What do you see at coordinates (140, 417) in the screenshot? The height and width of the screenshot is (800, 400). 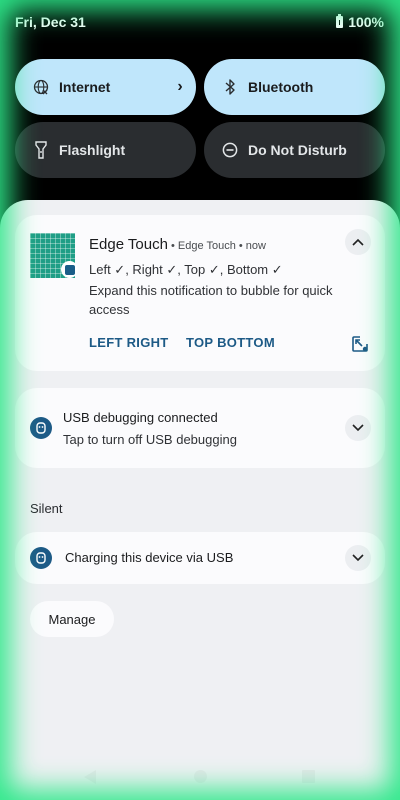 I see `notification-title: USB debugging connected` at bounding box center [140, 417].